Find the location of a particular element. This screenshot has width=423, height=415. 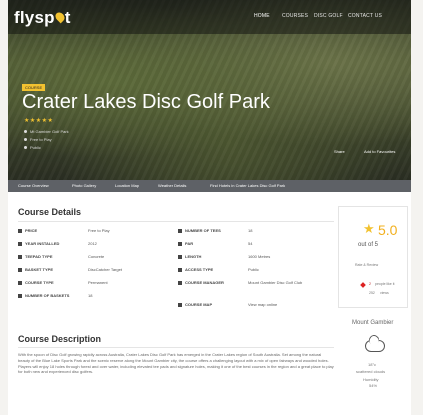

rate-review-link: Rate & Review is located at coordinates (366, 265).